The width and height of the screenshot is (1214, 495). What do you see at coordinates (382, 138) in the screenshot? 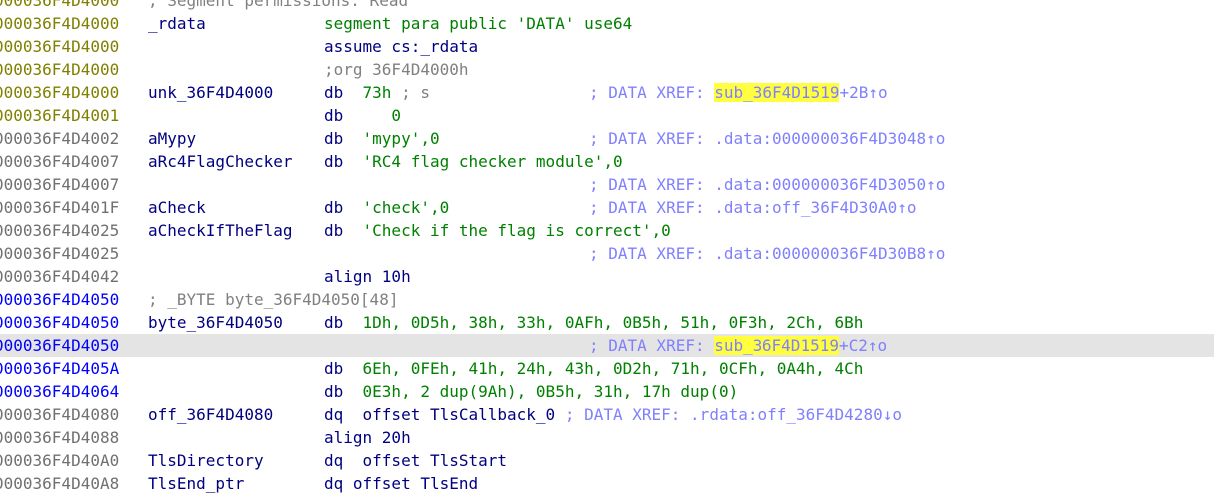
I see `instruction: db 'mypy',0` at bounding box center [382, 138].